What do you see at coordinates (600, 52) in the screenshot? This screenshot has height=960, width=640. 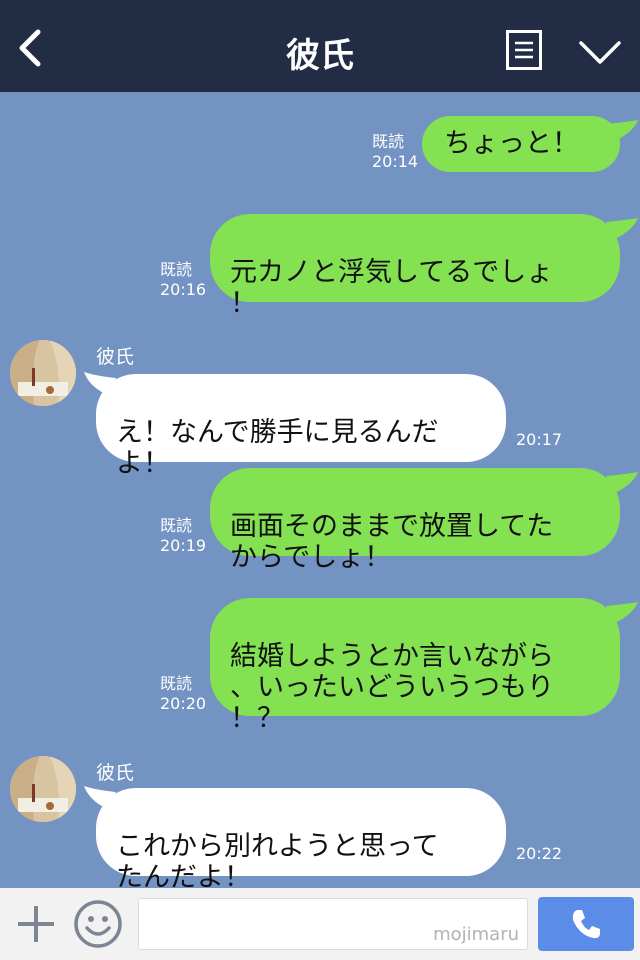 I see `chevron-down-icon` at bounding box center [600, 52].